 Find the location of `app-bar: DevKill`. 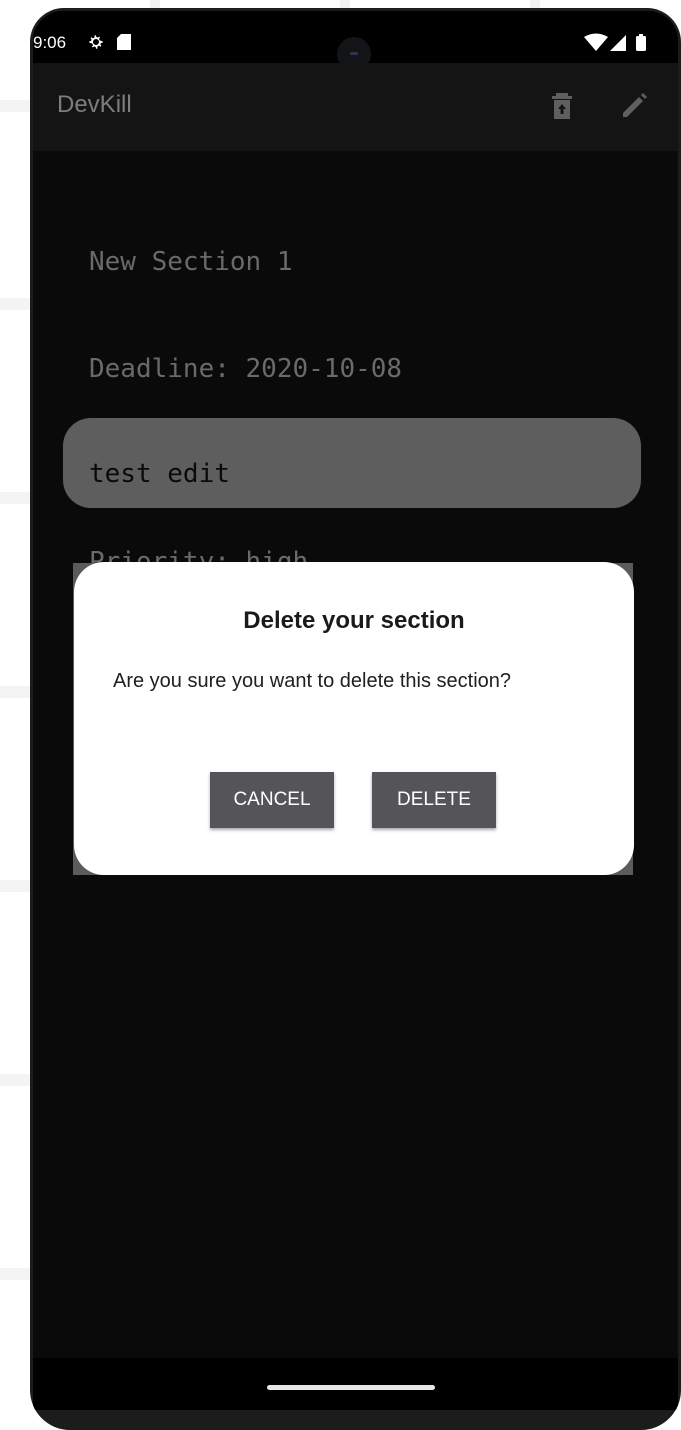

app-bar: DevKill is located at coordinates (355, 107).